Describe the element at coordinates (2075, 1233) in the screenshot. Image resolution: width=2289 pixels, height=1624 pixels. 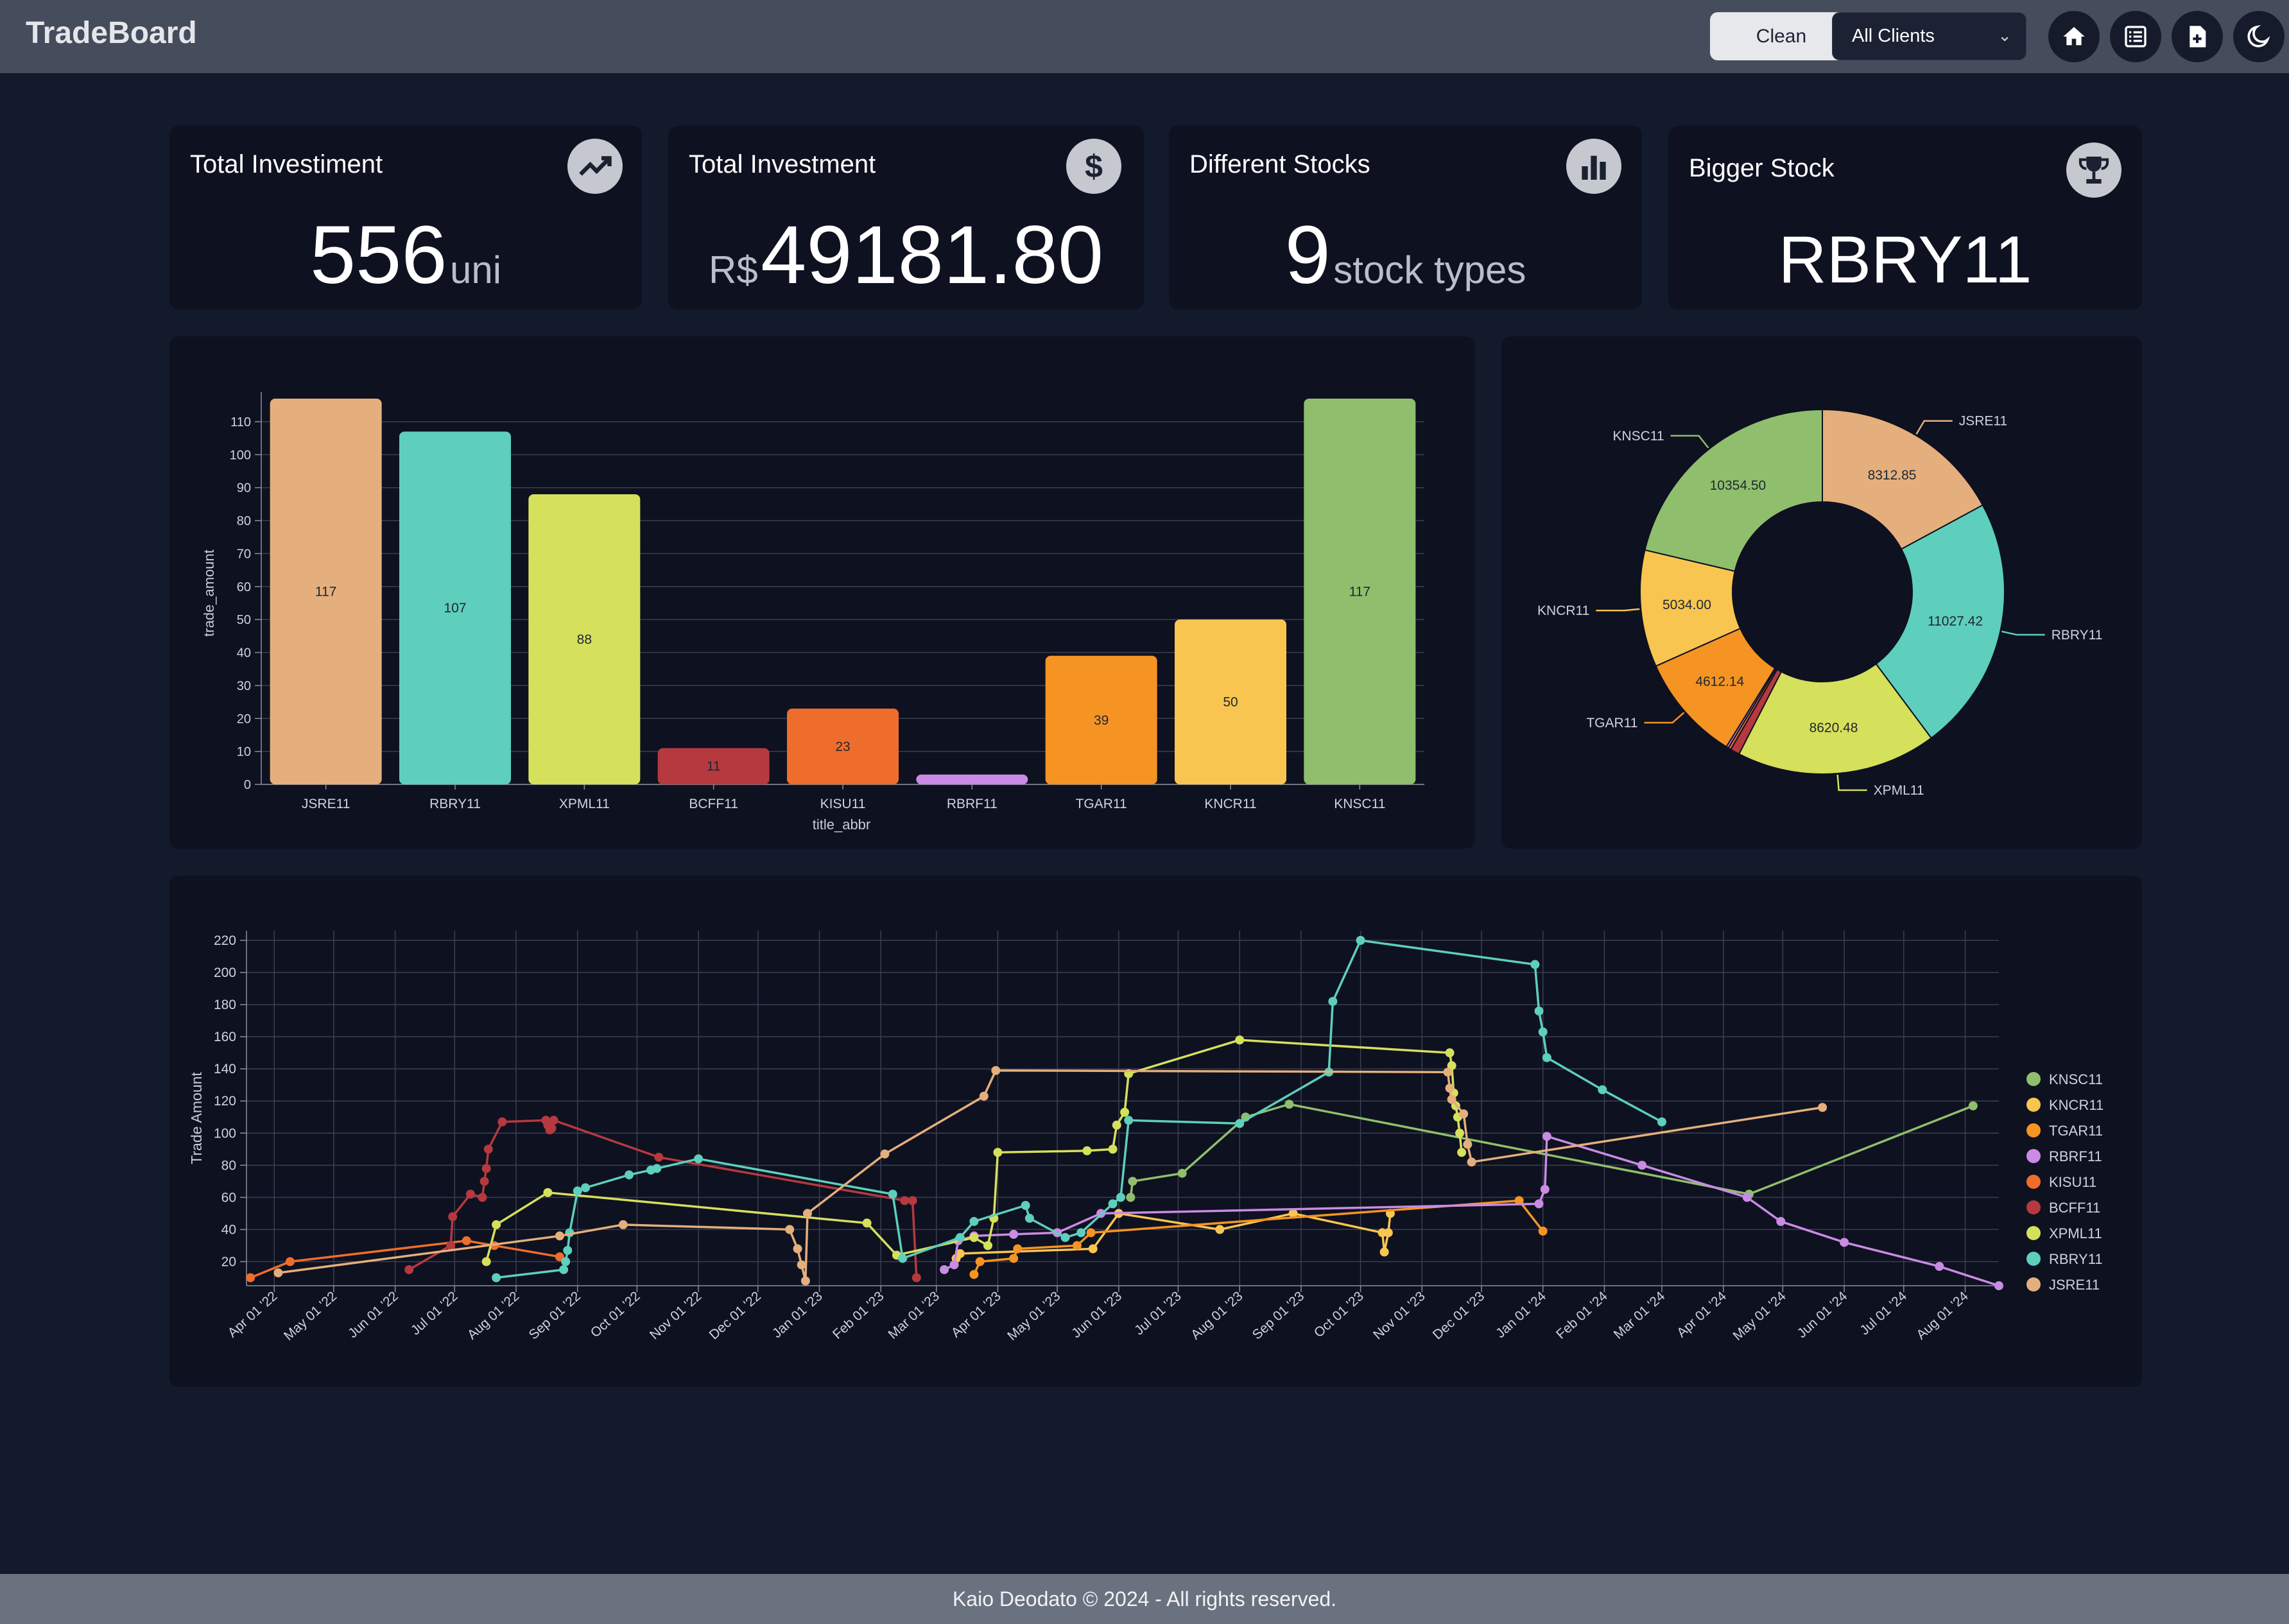
I see `legend-label-XPML11: XPML11` at that location.